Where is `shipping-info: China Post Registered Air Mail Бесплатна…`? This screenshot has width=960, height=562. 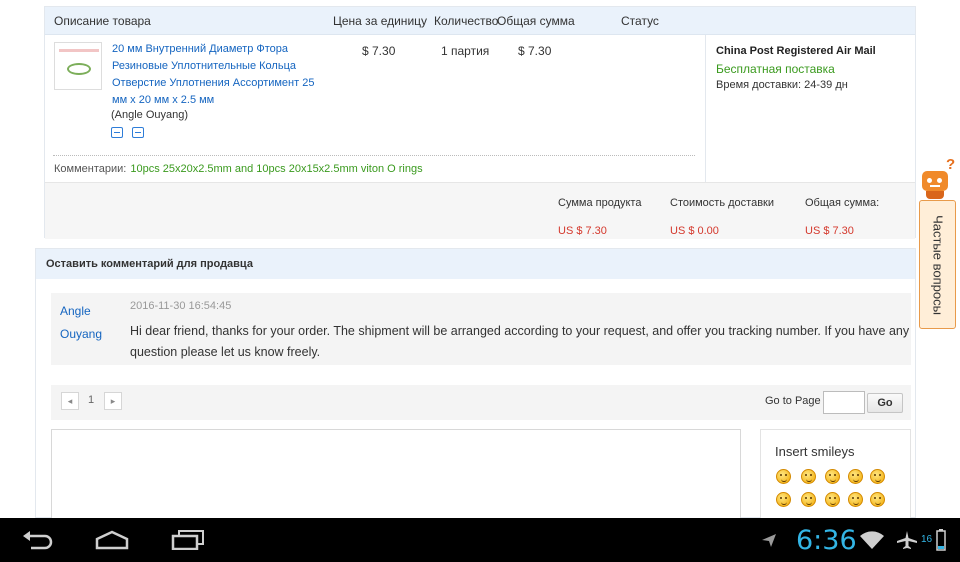
shipping-info: China Post Registered Air Mail Бесплатна… is located at coordinates (810, 108).